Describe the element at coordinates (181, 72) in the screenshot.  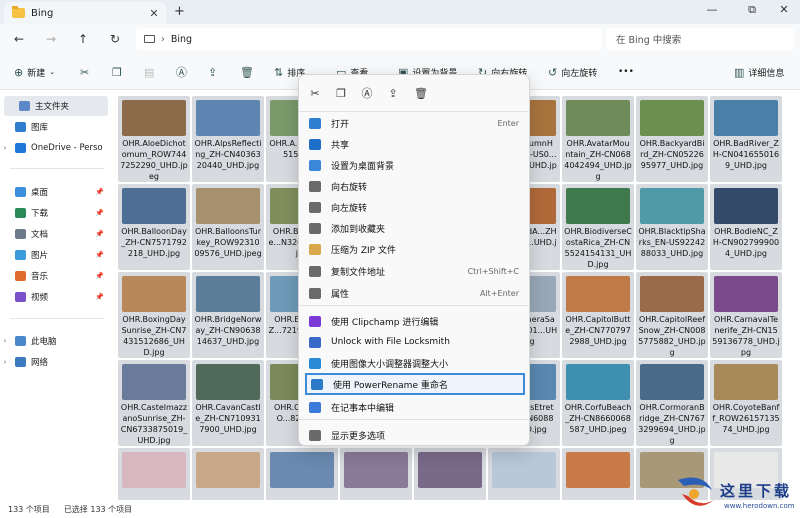
I see `rename-button: Ⓐ` at that location.